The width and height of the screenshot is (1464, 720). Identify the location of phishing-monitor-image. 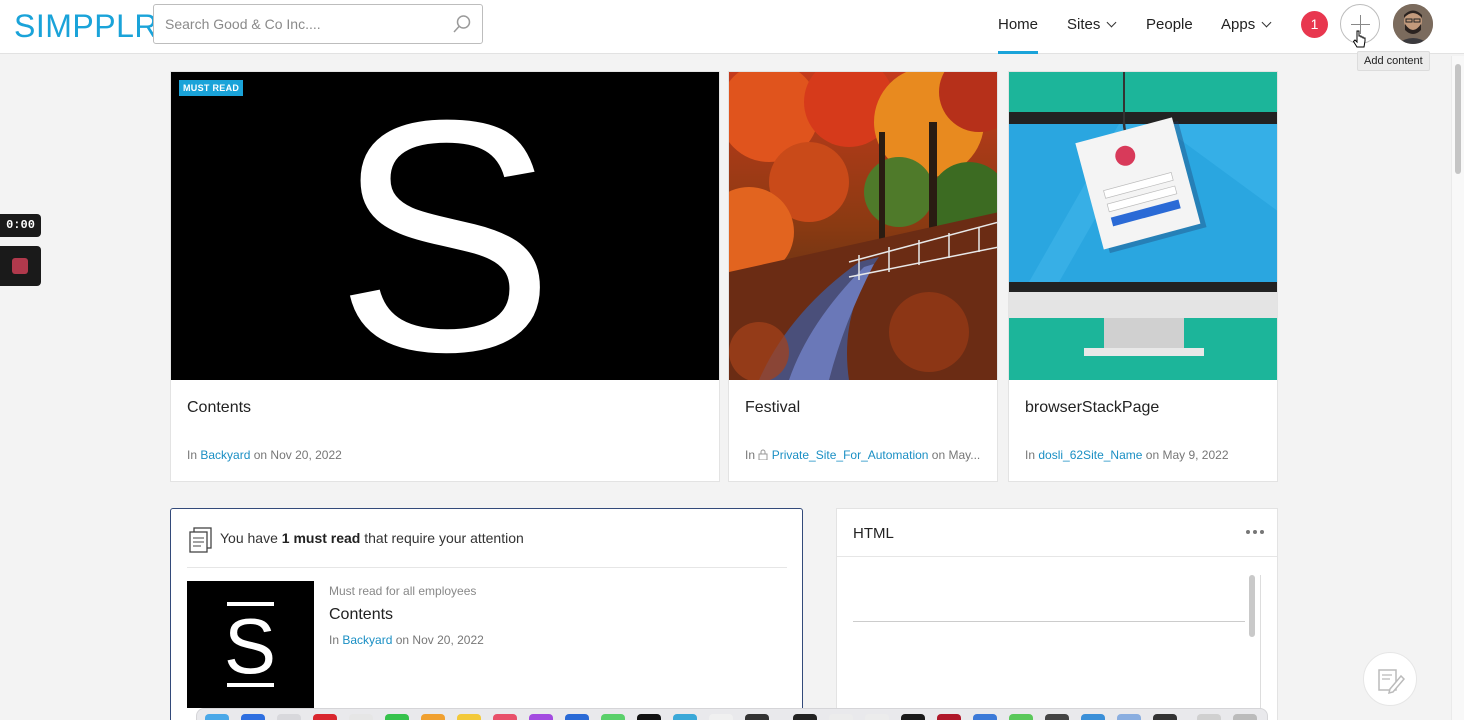
(1143, 226).